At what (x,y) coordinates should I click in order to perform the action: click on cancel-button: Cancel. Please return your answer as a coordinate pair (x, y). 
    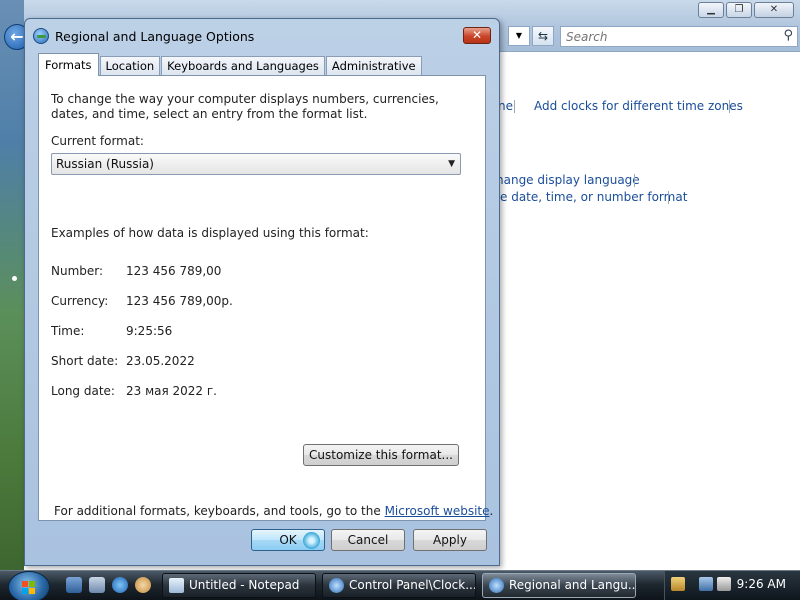
    Looking at the image, I should click on (368, 540).